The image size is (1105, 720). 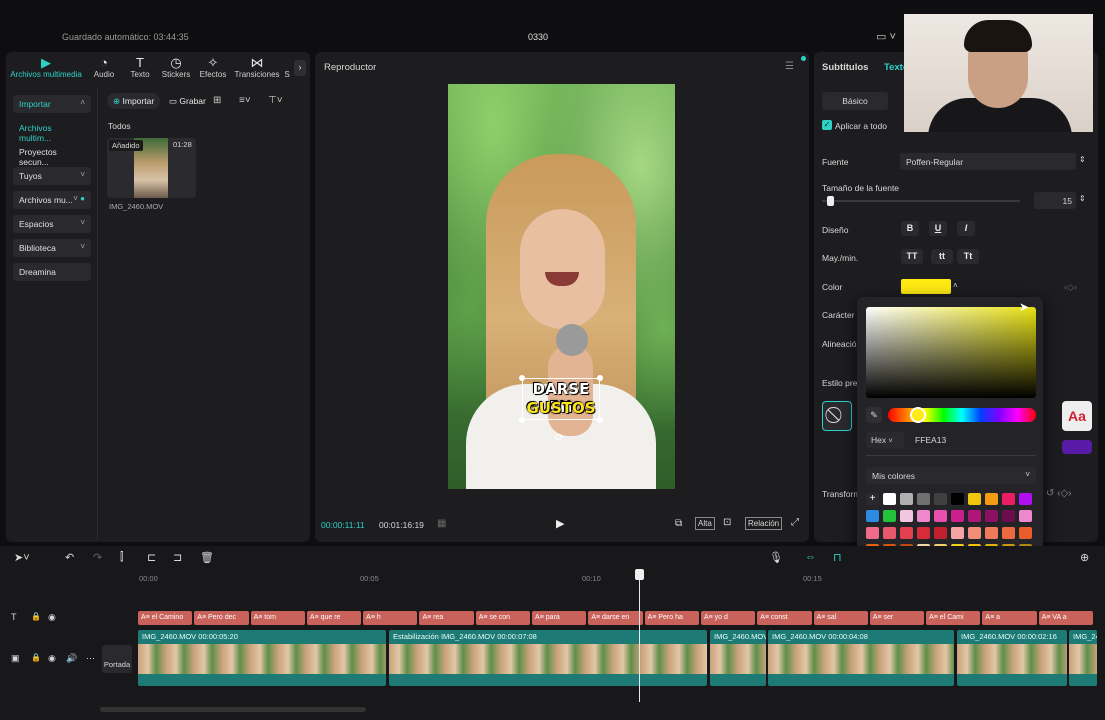 I want to click on style-preset-aa: Aa, so click(x=1077, y=416).